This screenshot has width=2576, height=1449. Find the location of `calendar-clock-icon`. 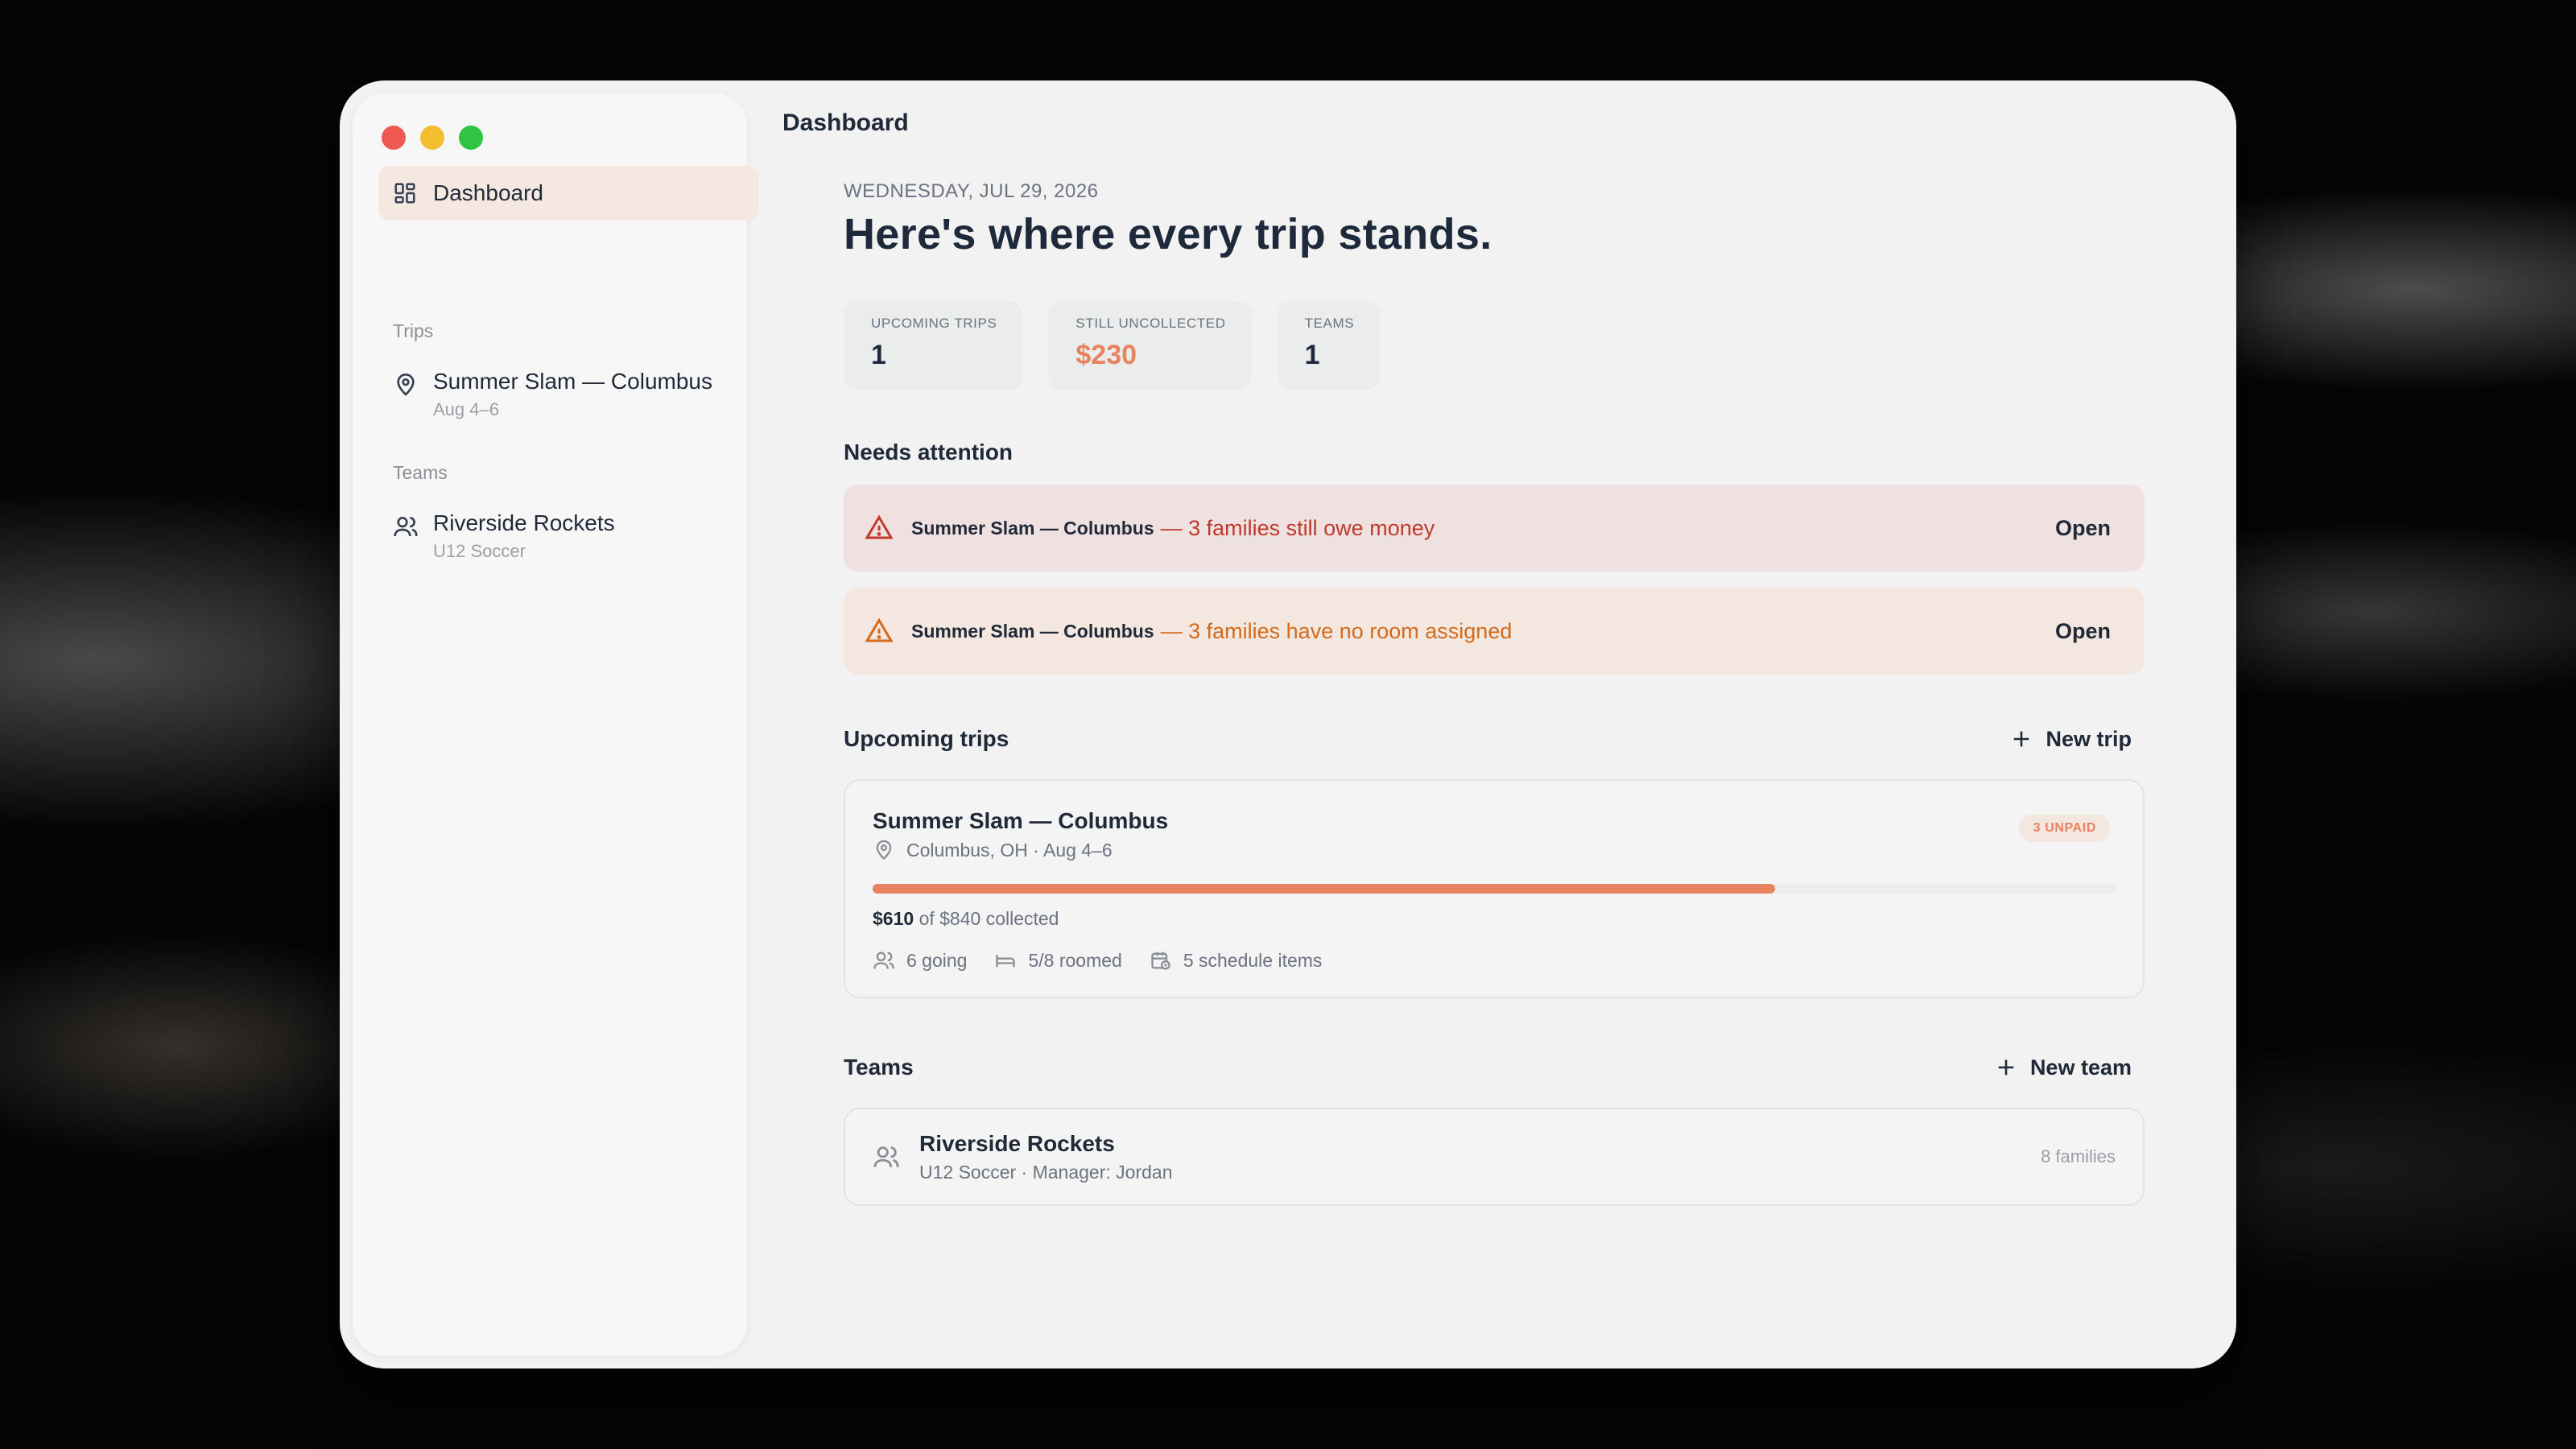

calendar-clock-icon is located at coordinates (1161, 960).